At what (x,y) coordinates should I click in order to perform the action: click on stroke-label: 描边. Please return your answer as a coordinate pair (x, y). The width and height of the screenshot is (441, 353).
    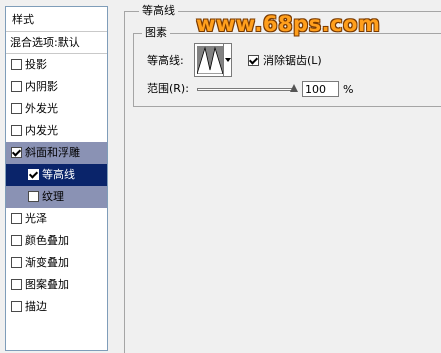
    Looking at the image, I should click on (36, 306).